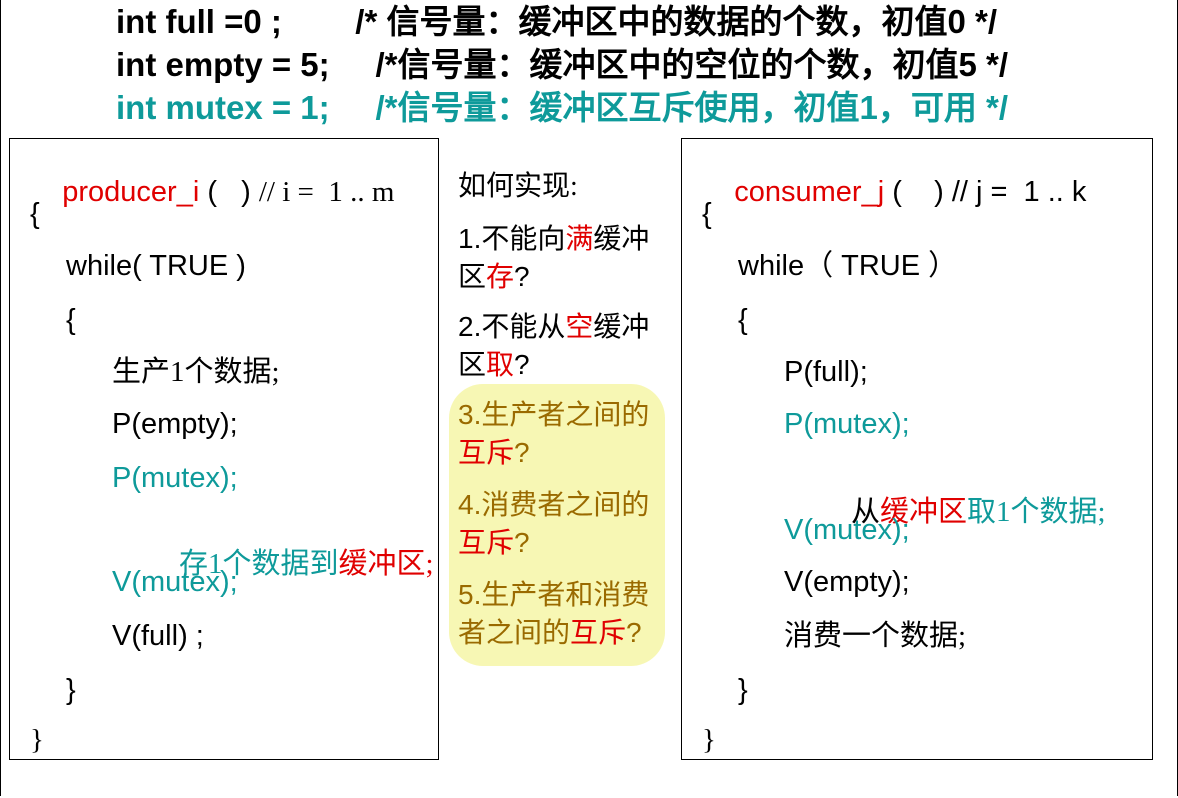 The image size is (1178, 798). I want to click on producer-open-brace: {, so click(35, 214).